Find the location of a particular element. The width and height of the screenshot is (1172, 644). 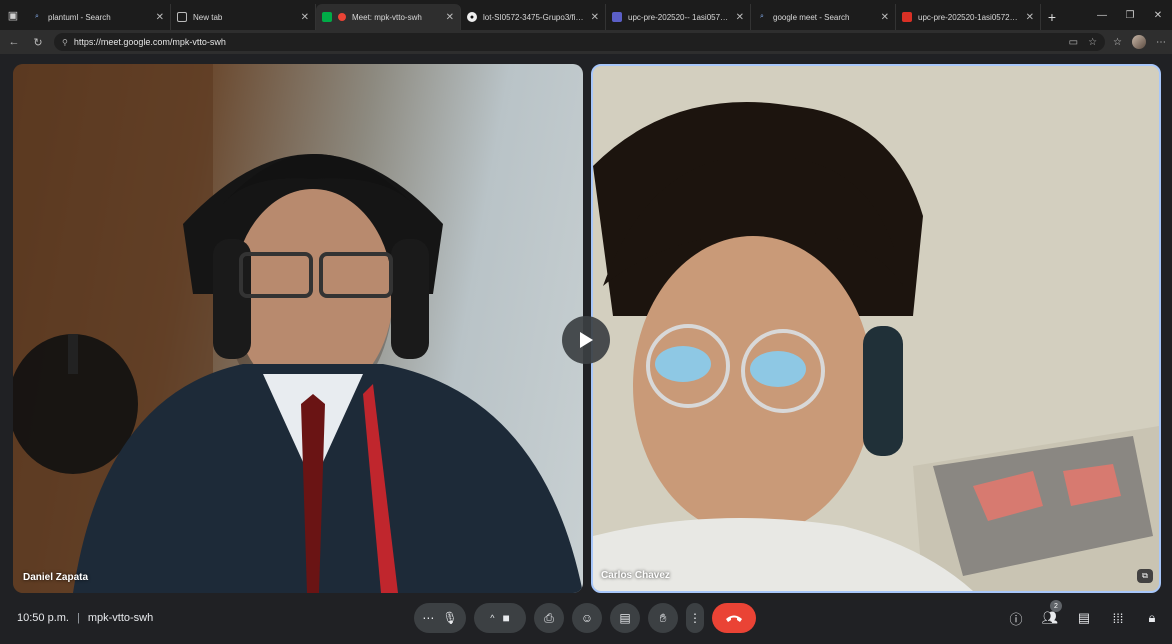

raise-hand-icon: ✋︎ is located at coordinates (663, 617).